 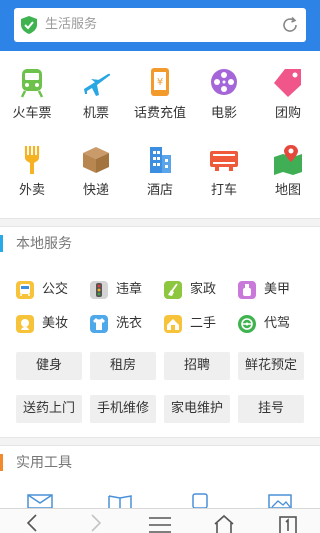 I want to click on section-title-text: 本地服务, so click(x=44, y=244).